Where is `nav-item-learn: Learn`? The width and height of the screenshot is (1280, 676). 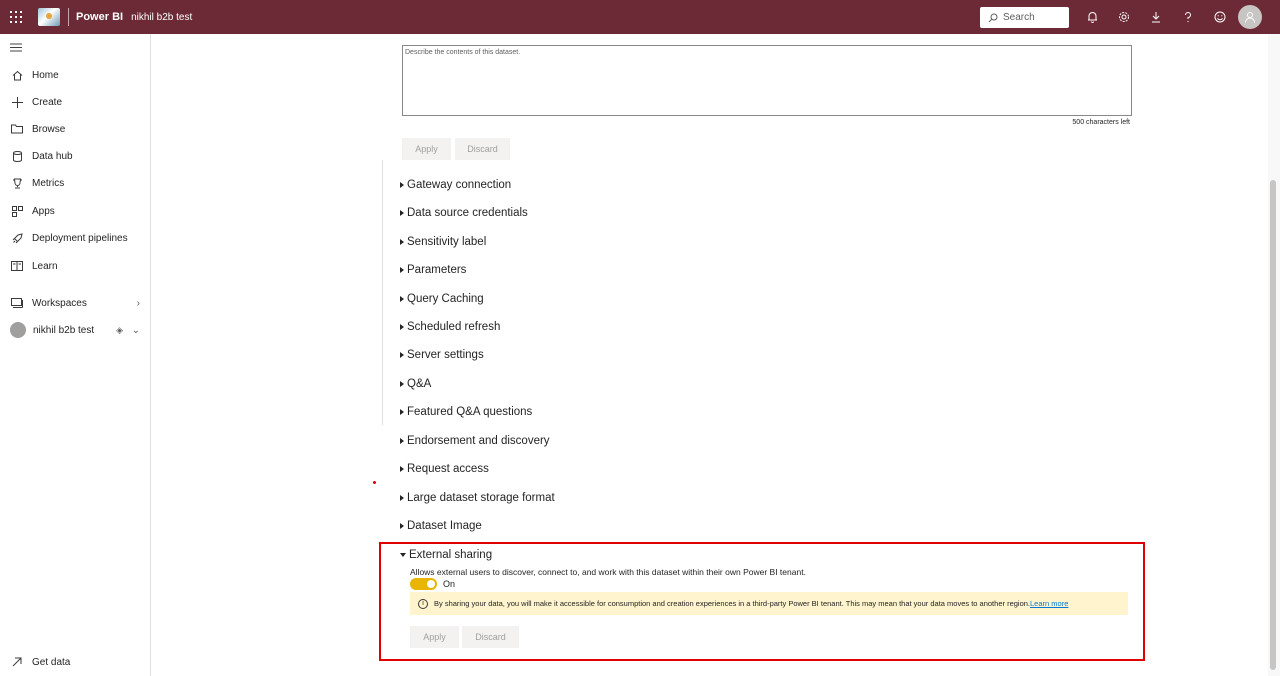 nav-item-learn: Learn is located at coordinates (75, 266).